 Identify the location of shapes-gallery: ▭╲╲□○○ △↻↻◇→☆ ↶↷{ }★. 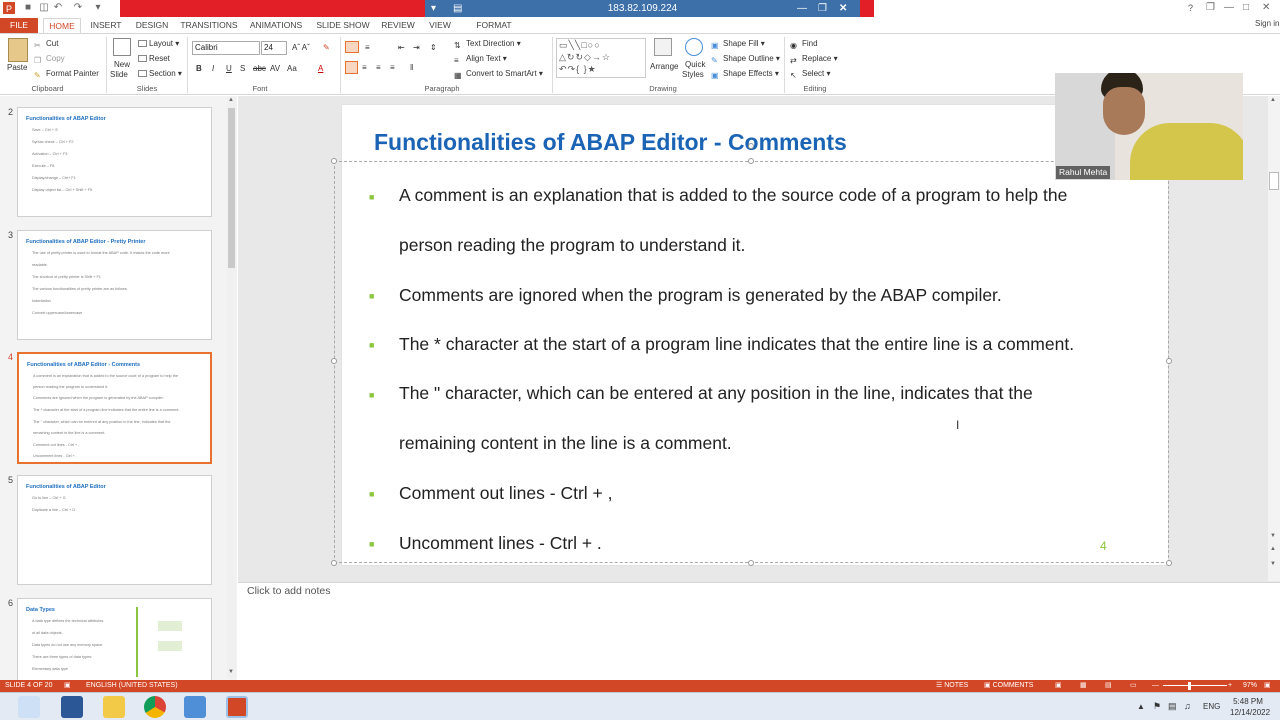
(601, 58).